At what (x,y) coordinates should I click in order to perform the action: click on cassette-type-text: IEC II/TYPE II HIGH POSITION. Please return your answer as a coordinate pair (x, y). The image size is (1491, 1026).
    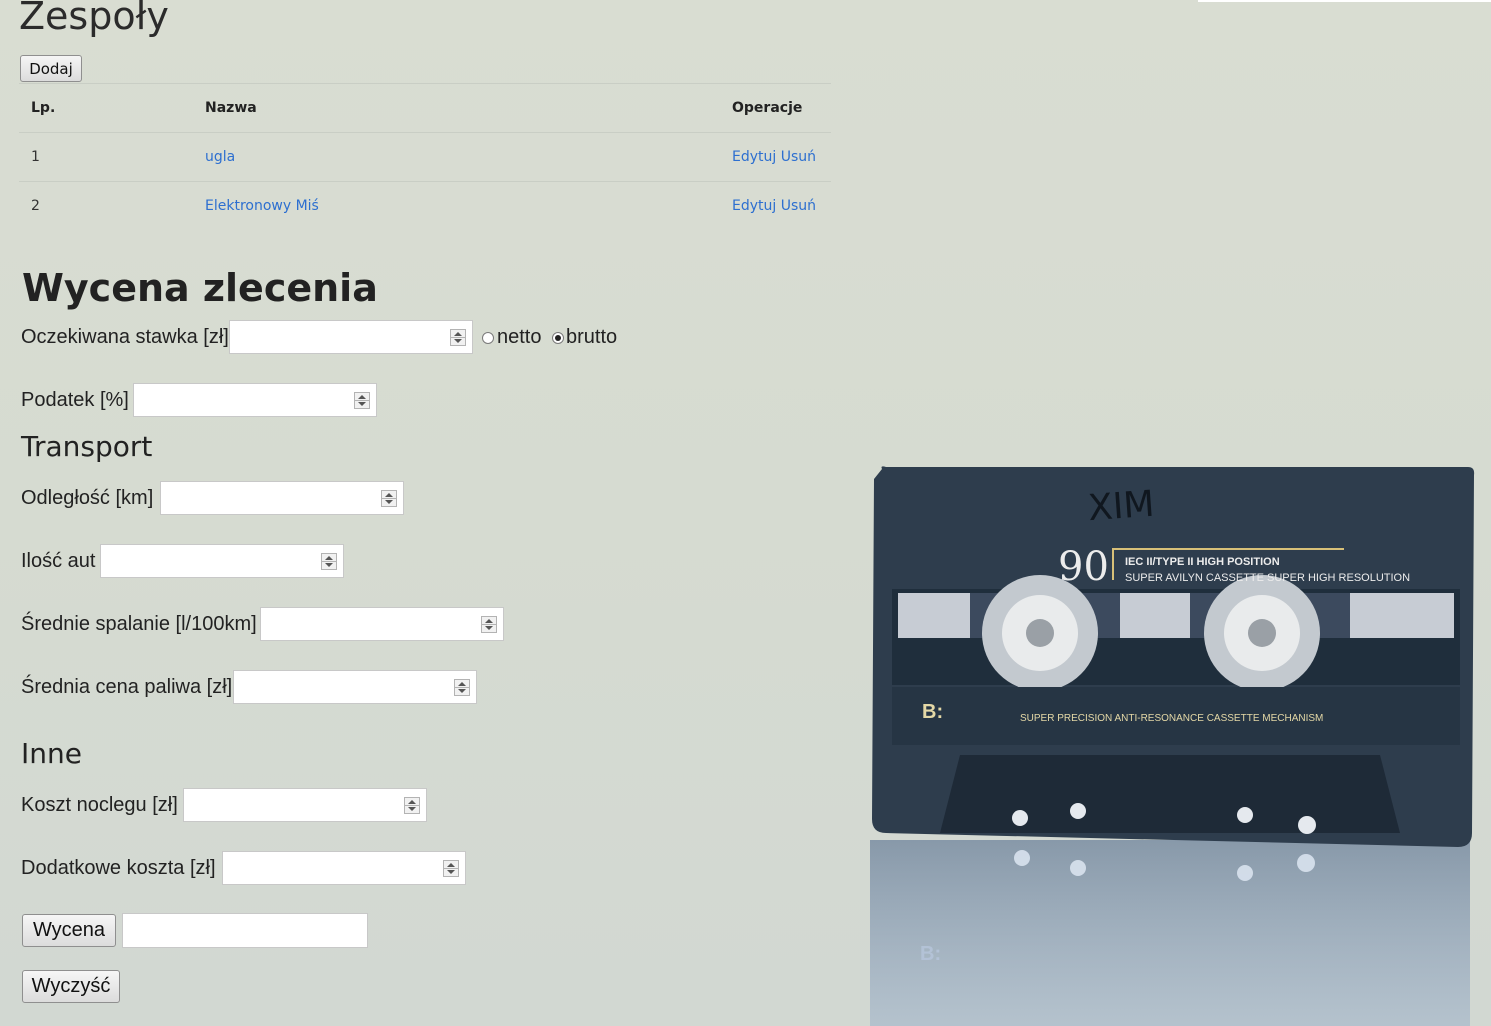
    Looking at the image, I should click on (1202, 562).